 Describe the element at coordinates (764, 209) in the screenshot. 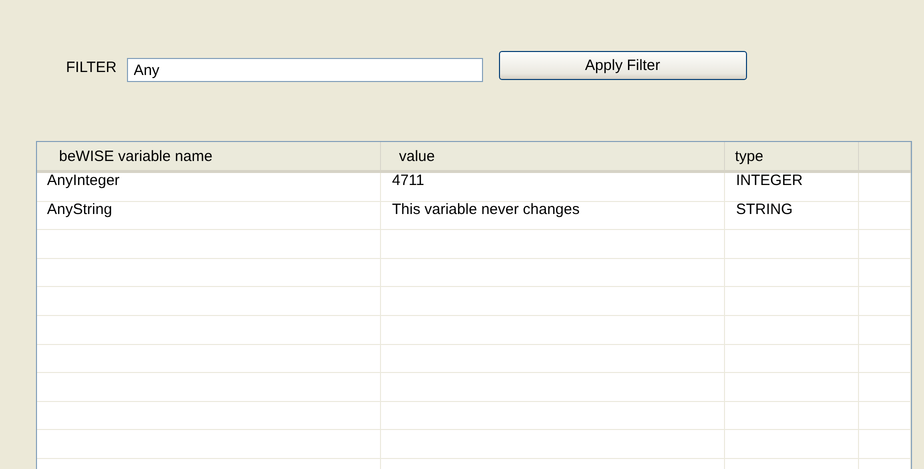

I see `table-cell: STRING` at that location.